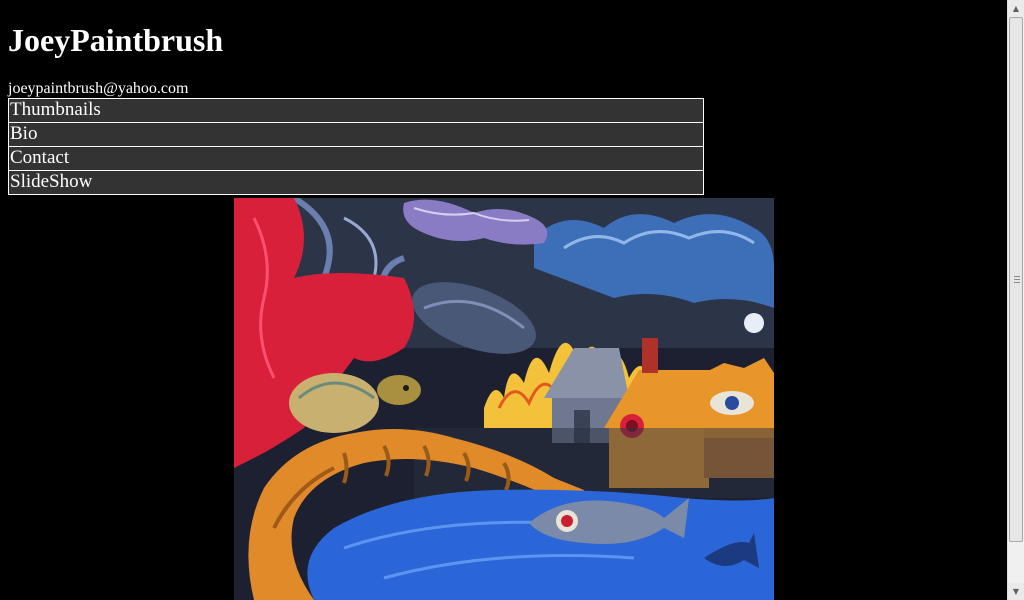  I want to click on email-address: joeypaintbrush@yahoo.com, so click(98, 88).